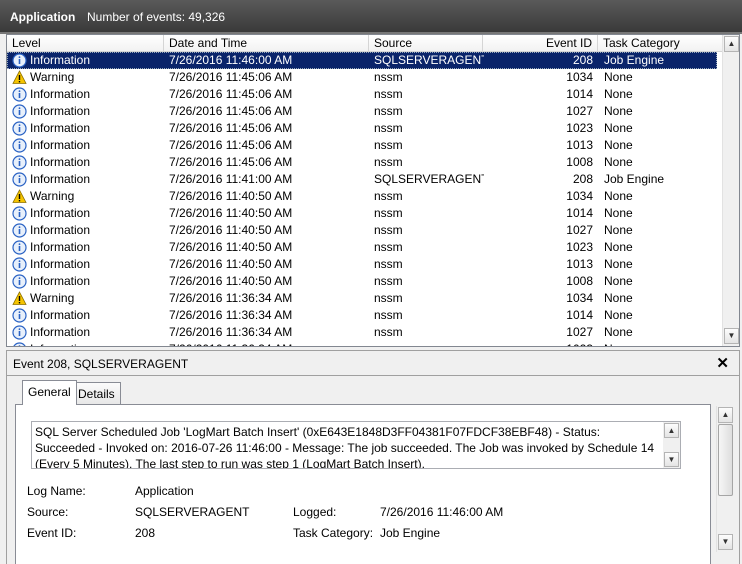 The width and height of the screenshot is (742, 564). What do you see at coordinates (634, 179) in the screenshot?
I see `event-task-category: Job Engine` at bounding box center [634, 179].